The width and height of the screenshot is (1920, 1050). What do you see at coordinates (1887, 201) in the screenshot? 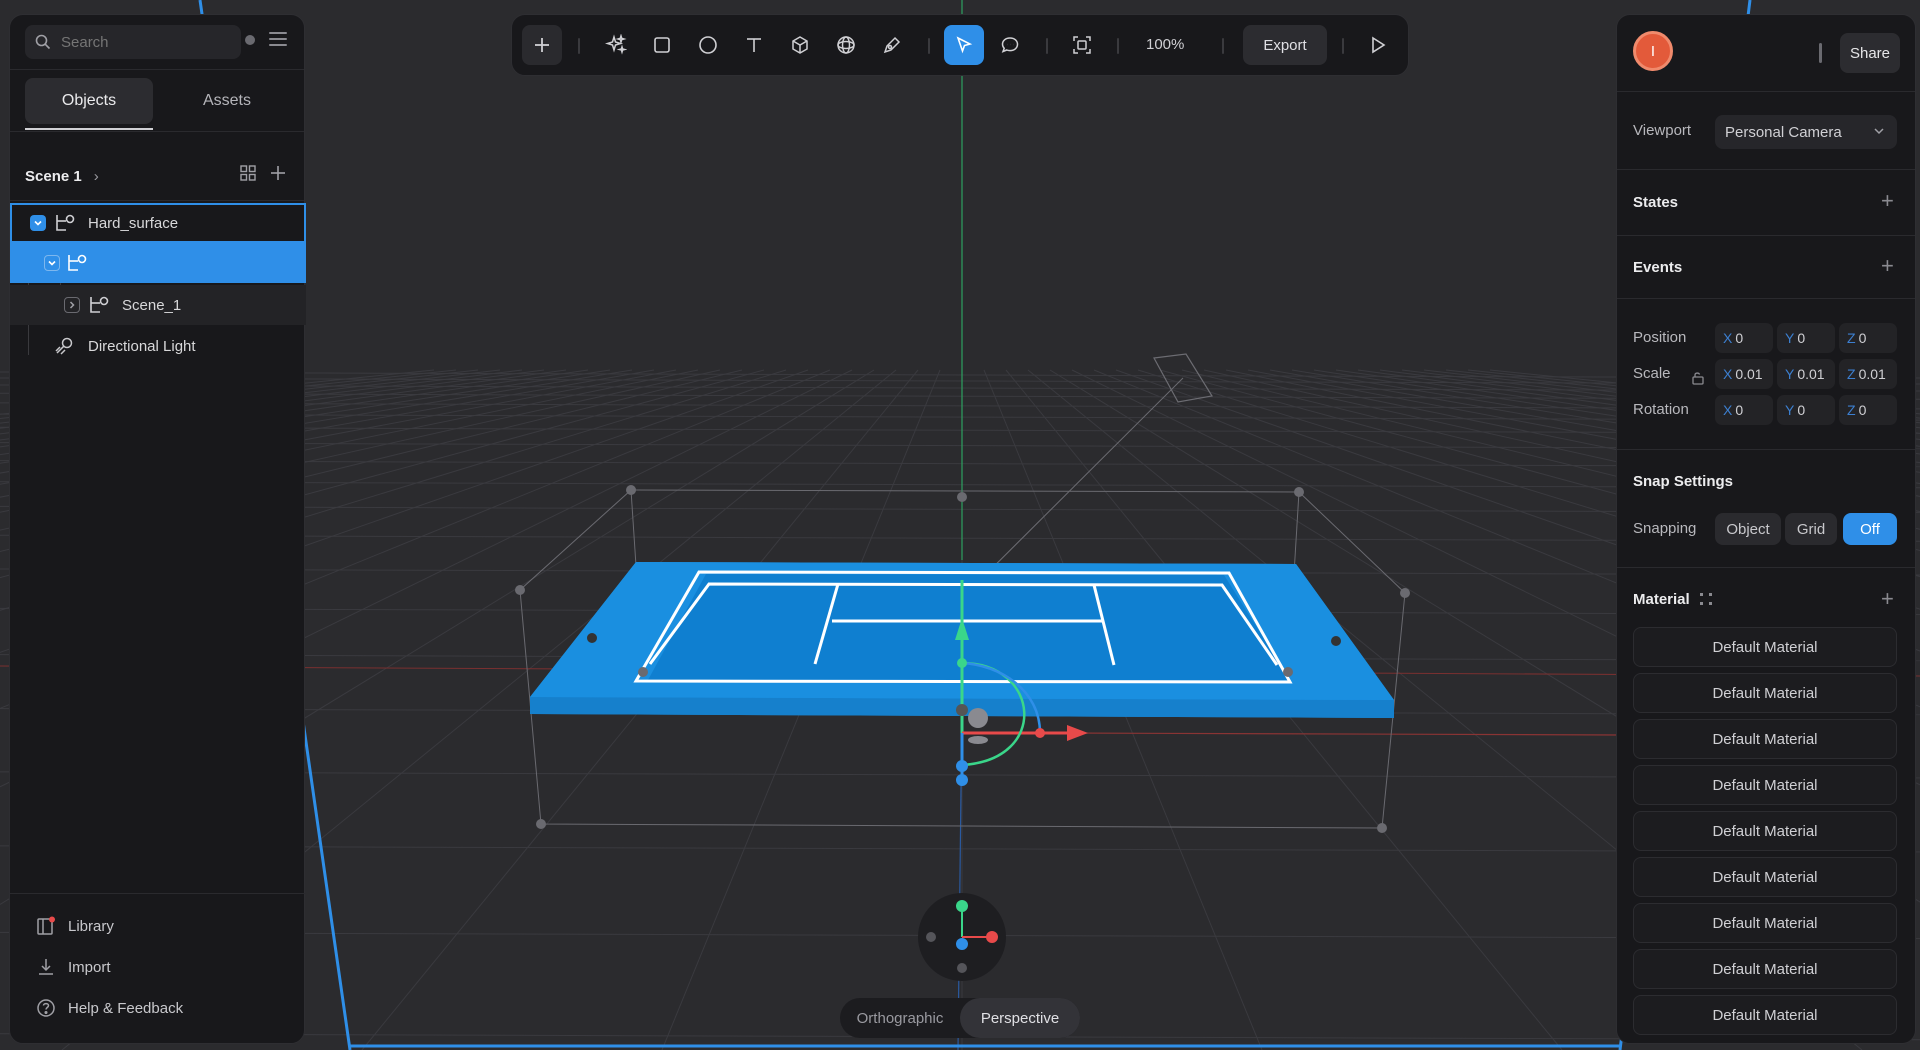
I see `add-state-icon: +` at bounding box center [1887, 201].